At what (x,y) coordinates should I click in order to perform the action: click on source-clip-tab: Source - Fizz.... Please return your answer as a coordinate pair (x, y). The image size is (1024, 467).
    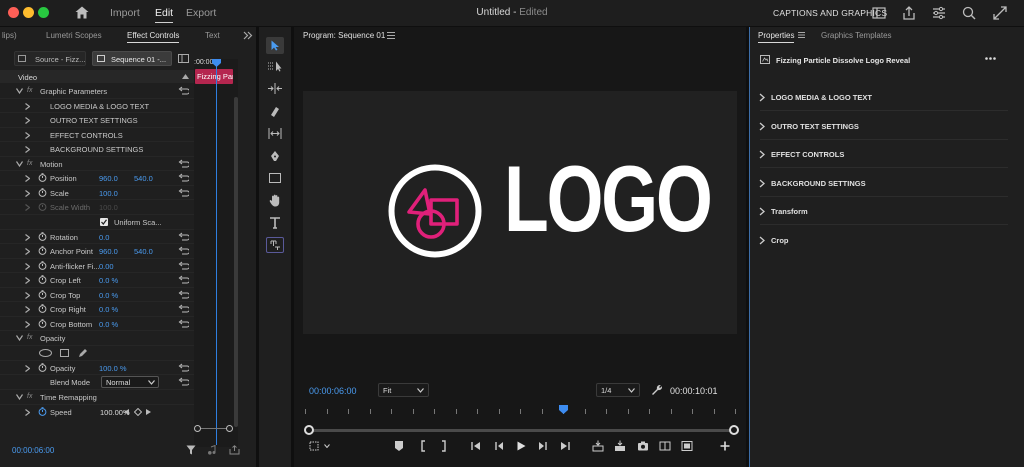
    Looking at the image, I should click on (50, 58).